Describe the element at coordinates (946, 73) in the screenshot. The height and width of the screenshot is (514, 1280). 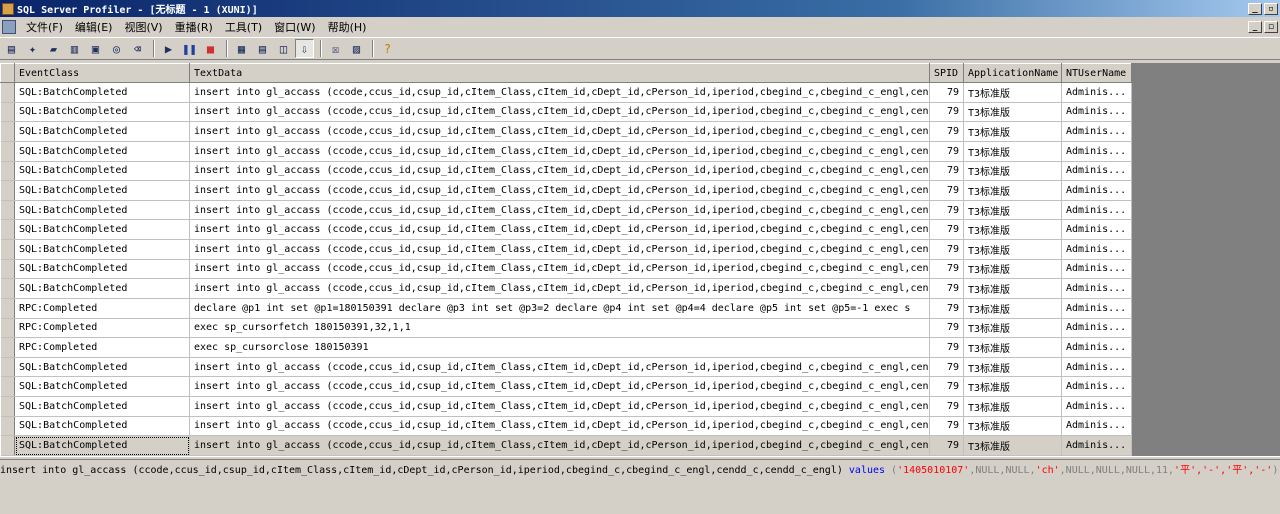
I see `column-header-spid: SPID` at that location.